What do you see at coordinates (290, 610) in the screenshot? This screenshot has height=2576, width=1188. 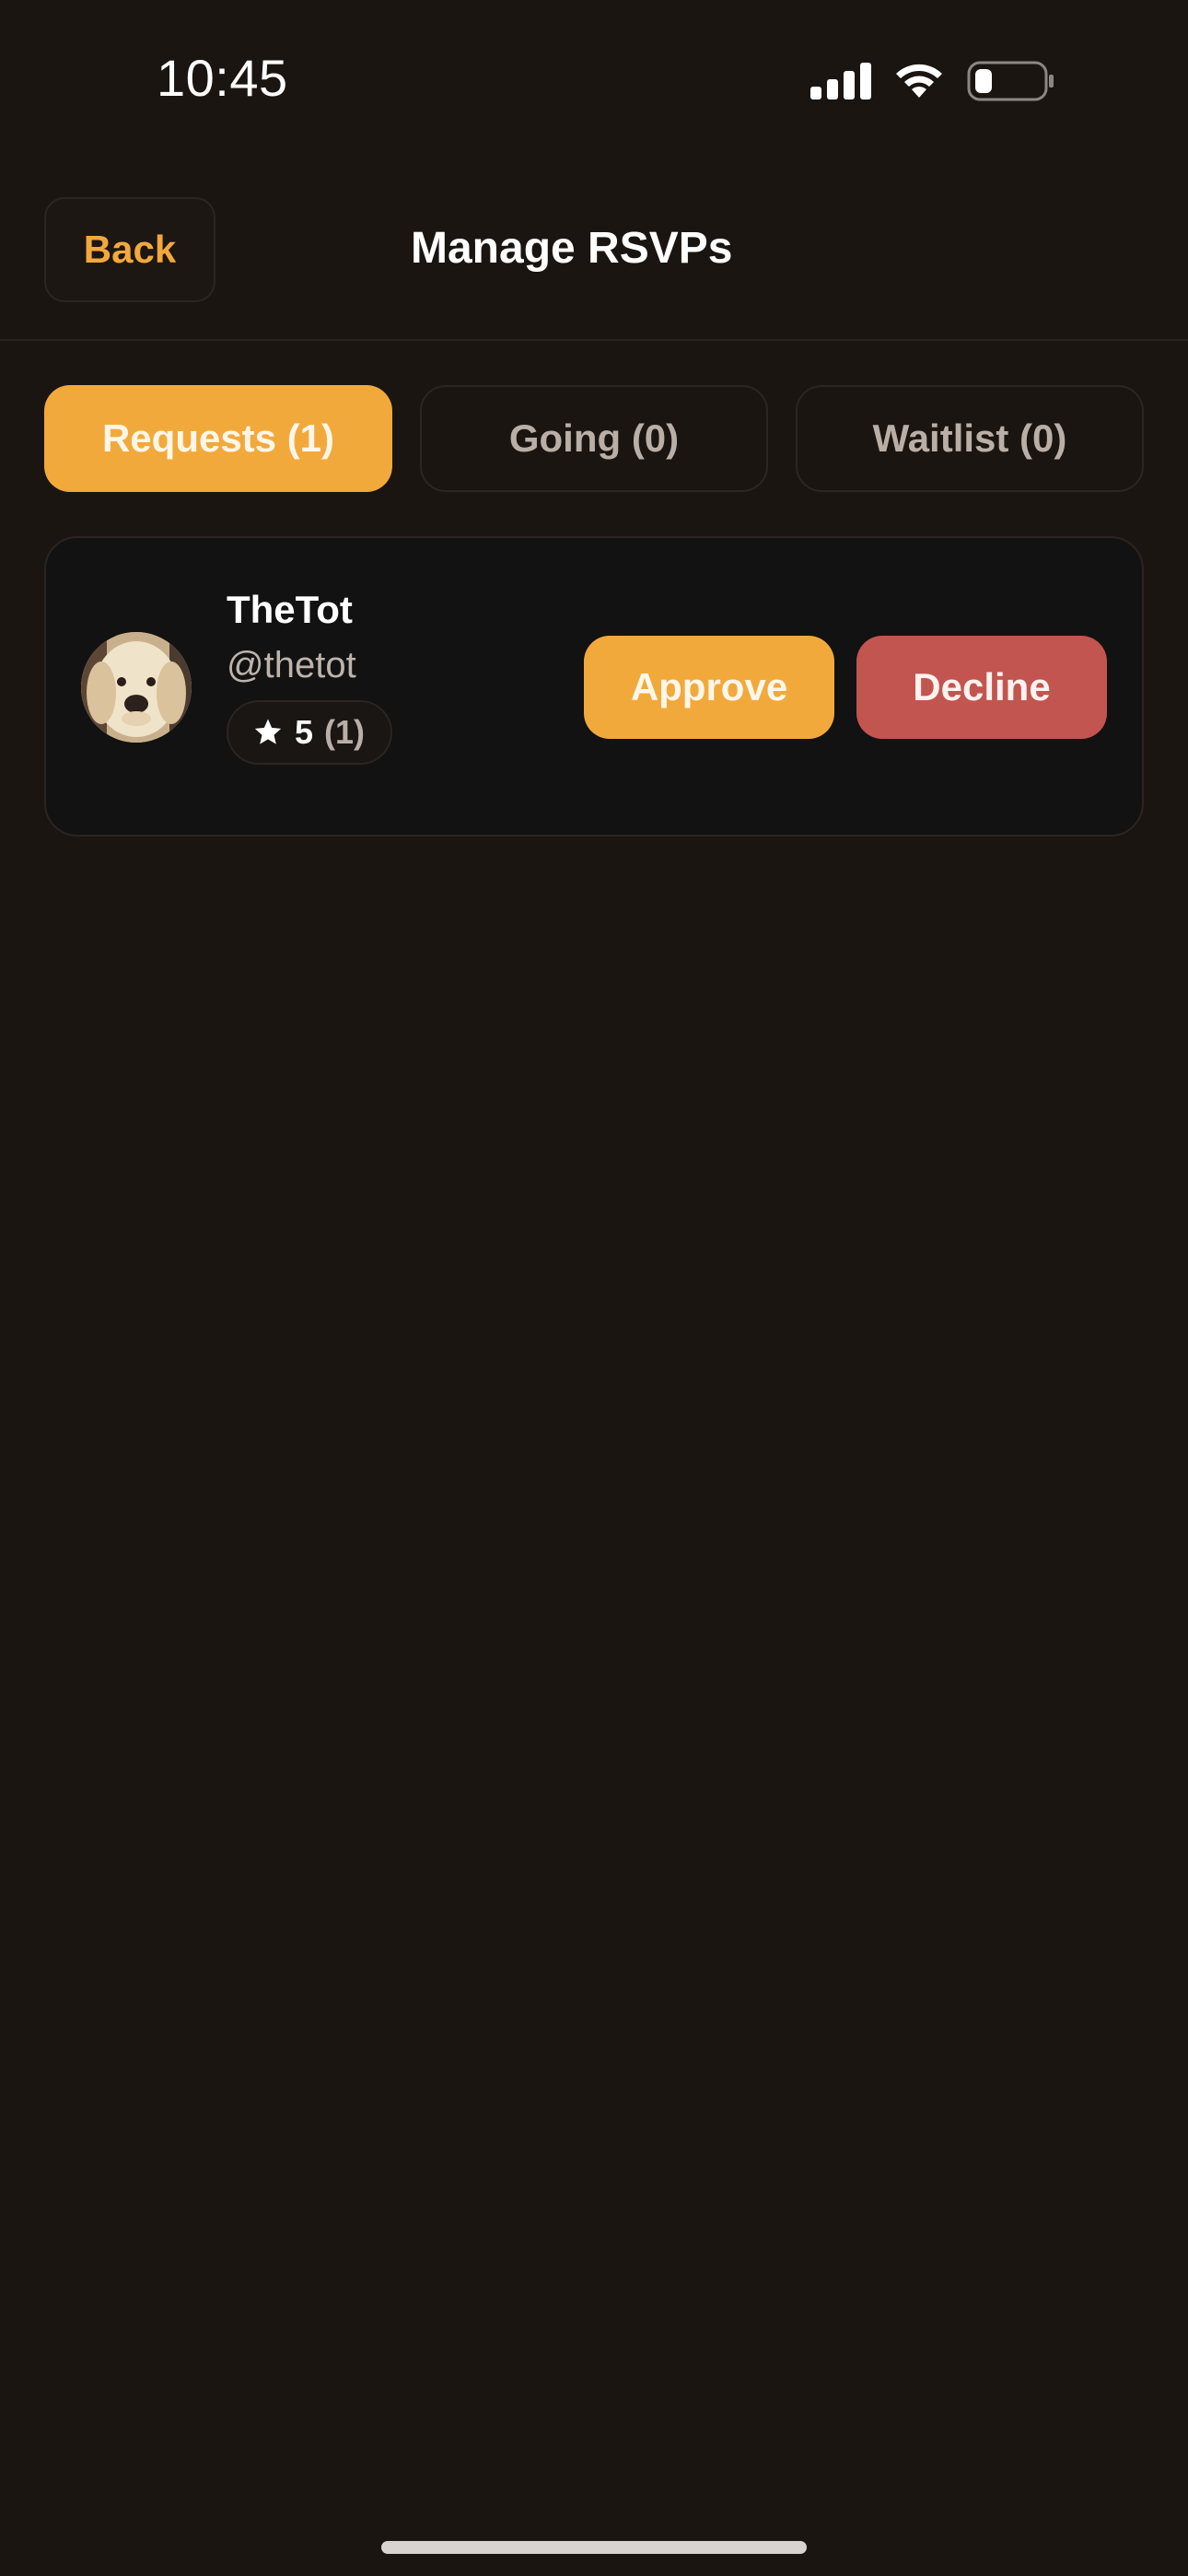 I see `user-name: TheTot` at bounding box center [290, 610].